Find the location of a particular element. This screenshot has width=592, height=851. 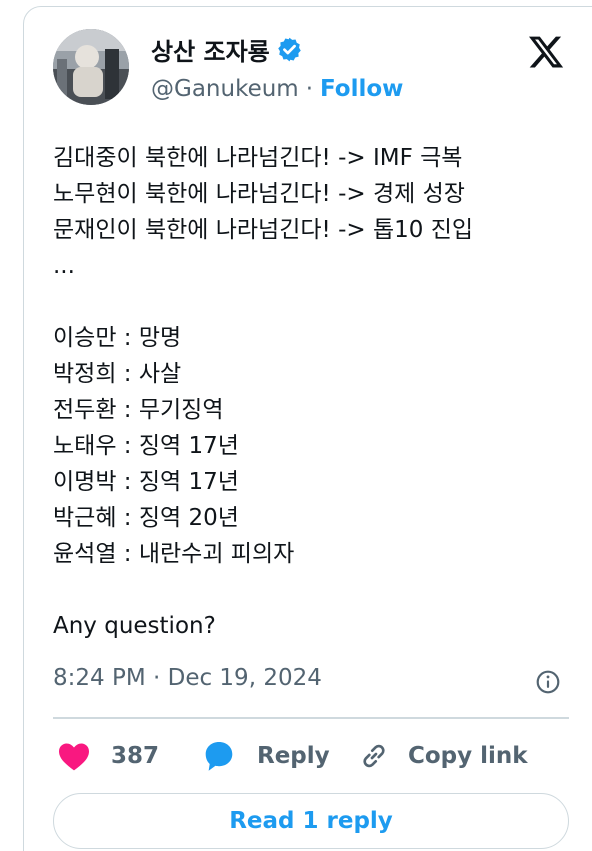

tweet-line: 문재인이 북한에 나라넘긴다! -> 톱10 진입 is located at coordinates (263, 230).